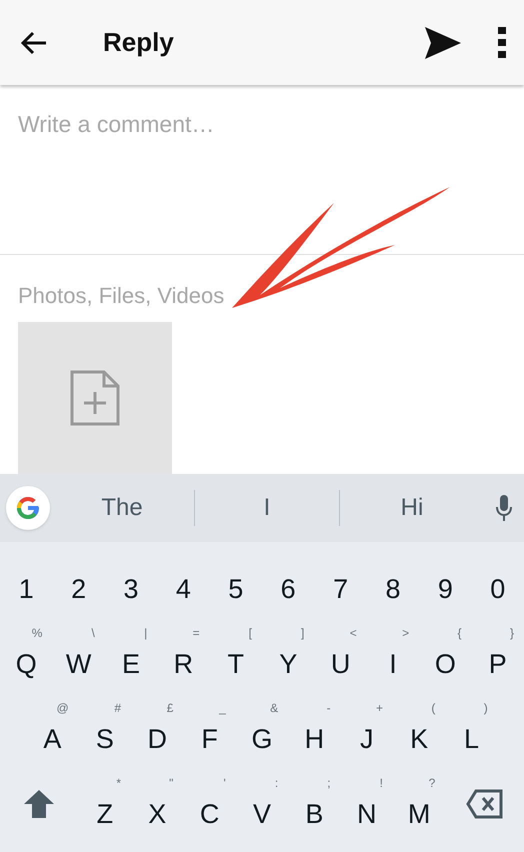 The width and height of the screenshot is (524, 852). What do you see at coordinates (412, 508) in the screenshot?
I see `word-suggestion: Hi` at bounding box center [412, 508].